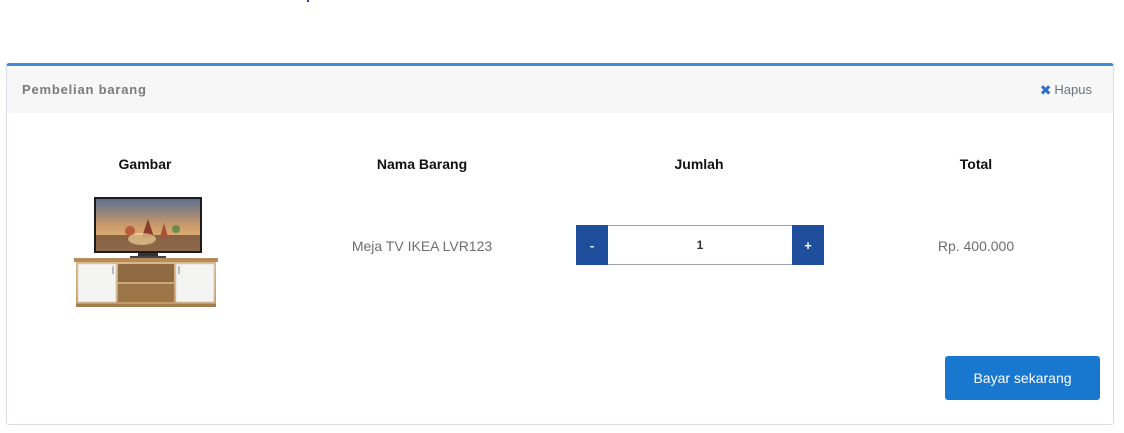 Image resolution: width=1124 pixels, height=433 pixels. Describe the element at coordinates (146, 252) in the screenshot. I see `product-image` at that location.